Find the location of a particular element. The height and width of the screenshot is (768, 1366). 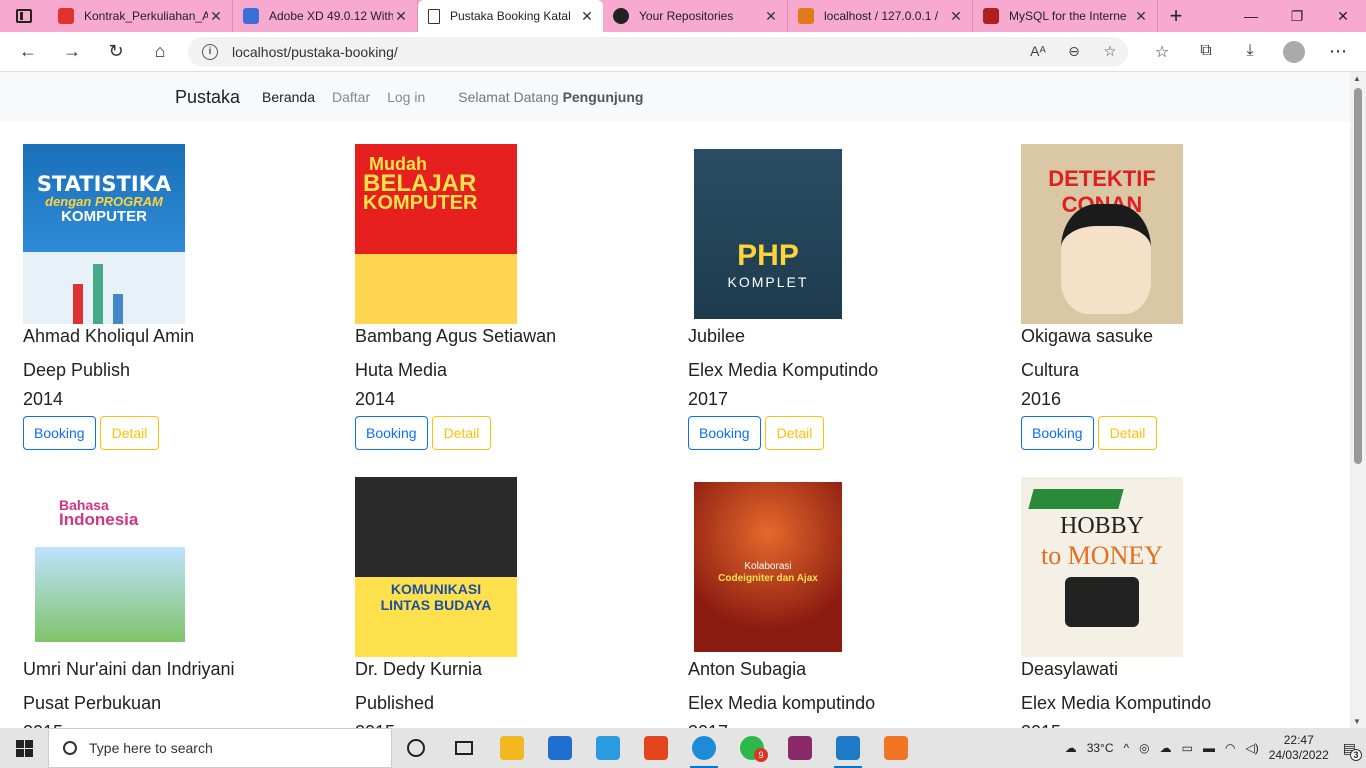

browser-tab: localhost / 127.0.0.1 / ✕ is located at coordinates (880, 16).